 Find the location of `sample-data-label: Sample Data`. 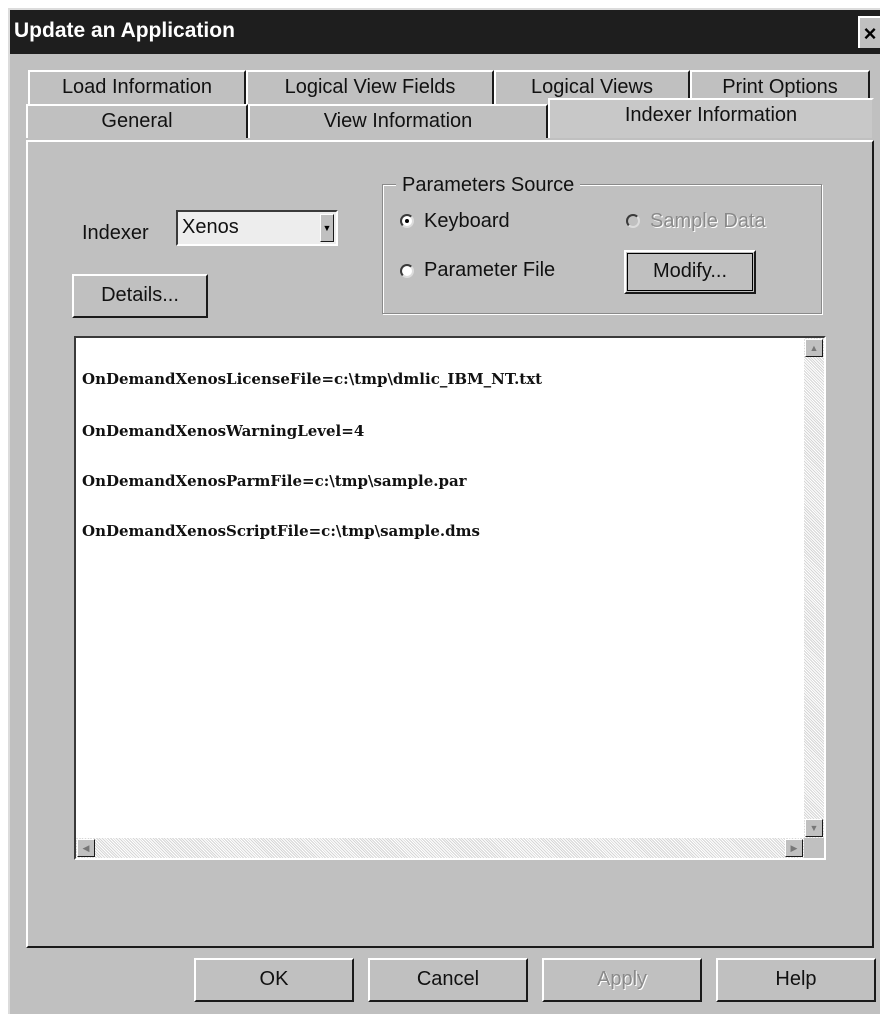

sample-data-label: Sample Data is located at coordinates (708, 221).